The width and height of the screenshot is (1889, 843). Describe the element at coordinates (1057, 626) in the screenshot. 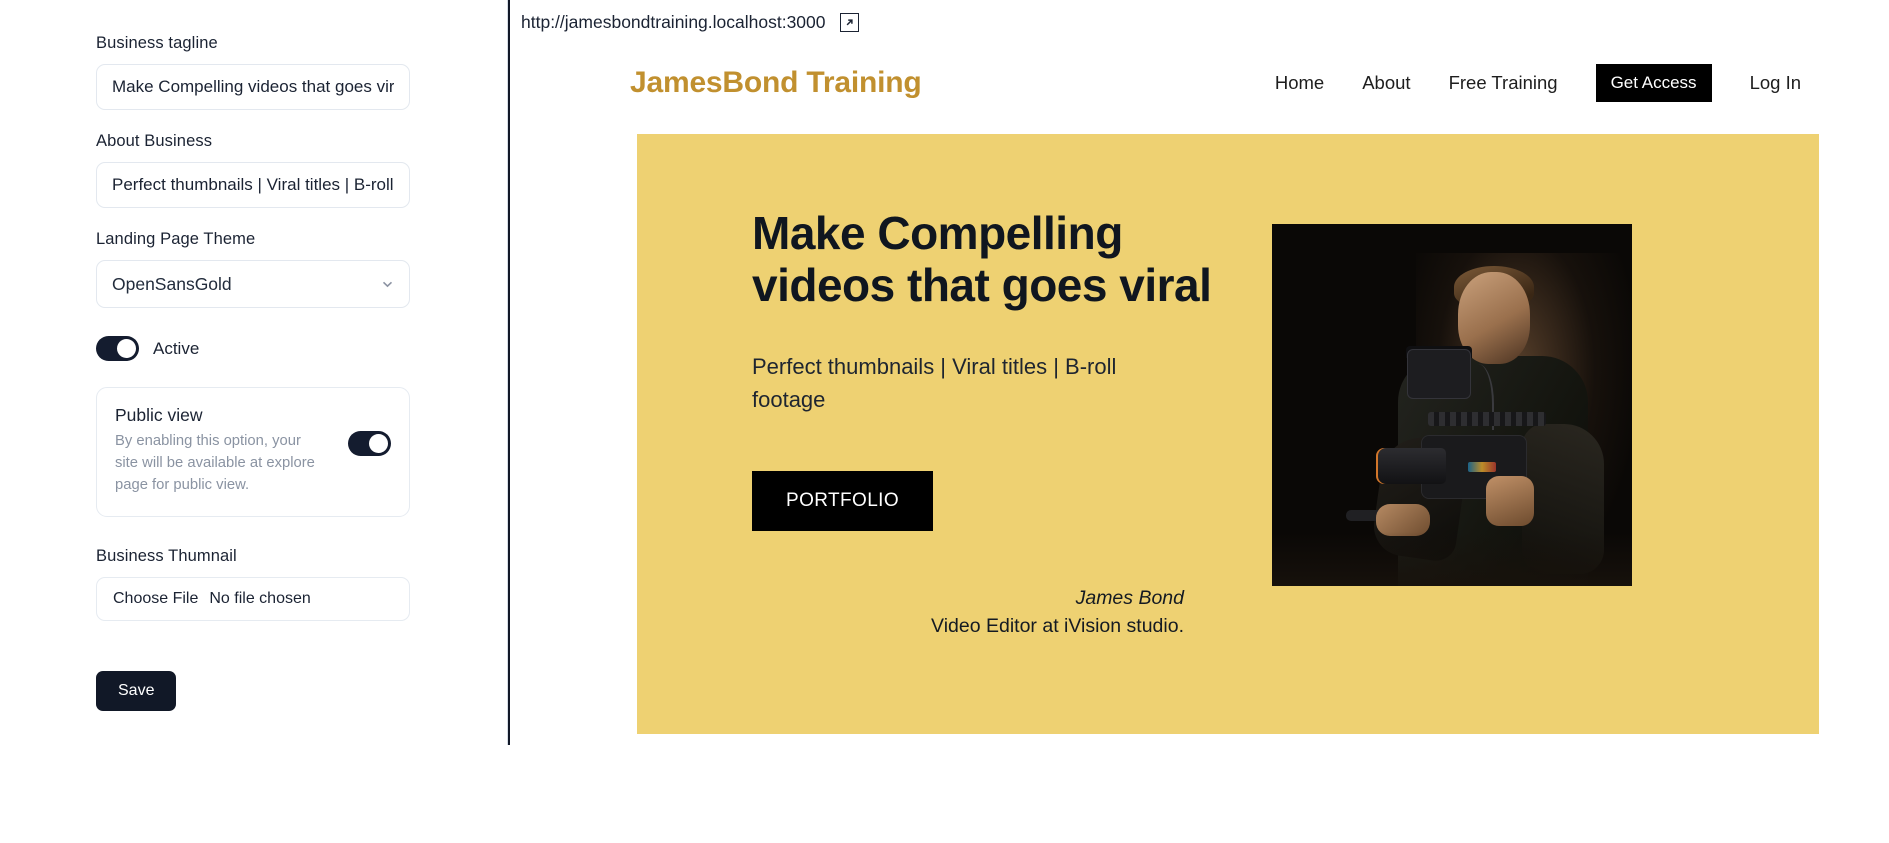

I see `hero-author-role: Video Editor at iVision studio.` at that location.